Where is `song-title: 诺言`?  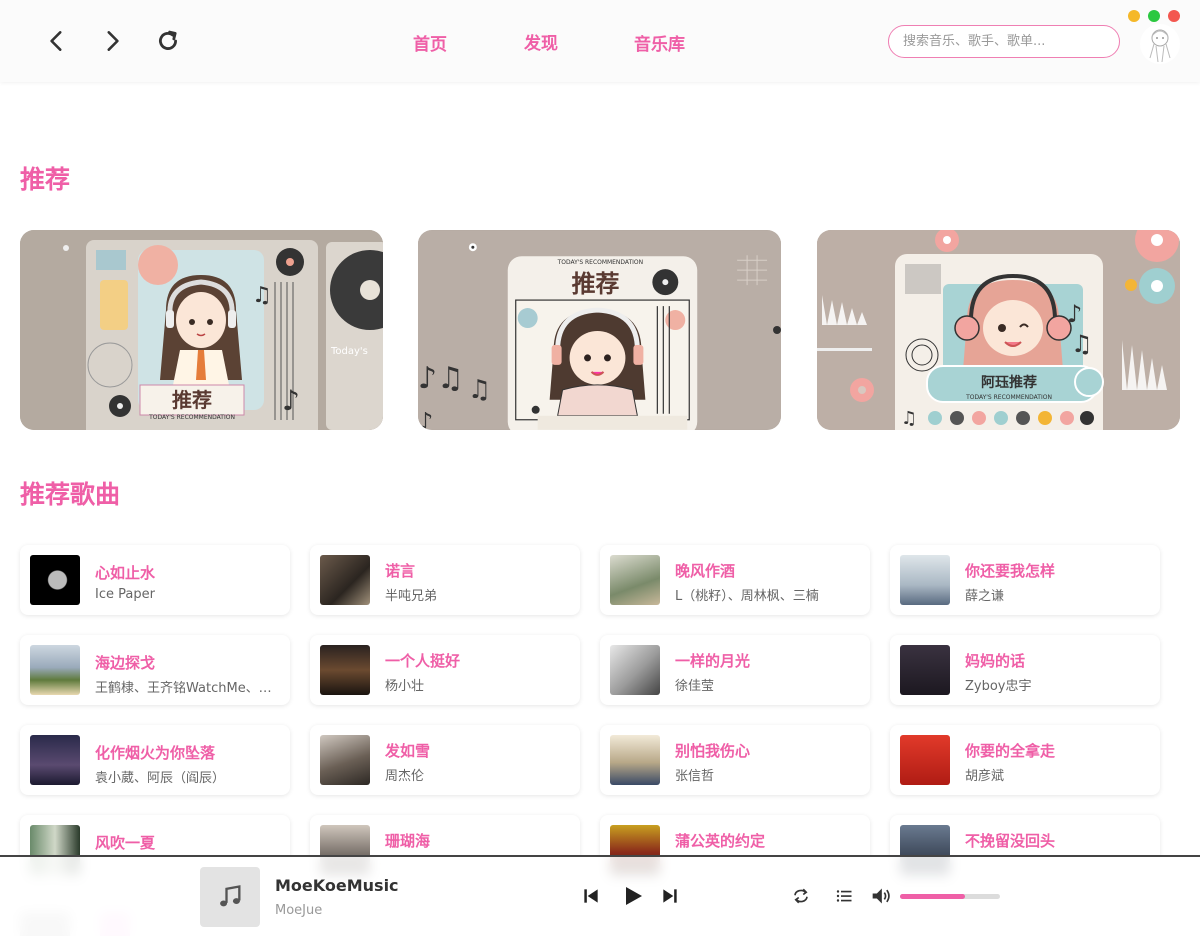 song-title: 诺言 is located at coordinates (400, 571).